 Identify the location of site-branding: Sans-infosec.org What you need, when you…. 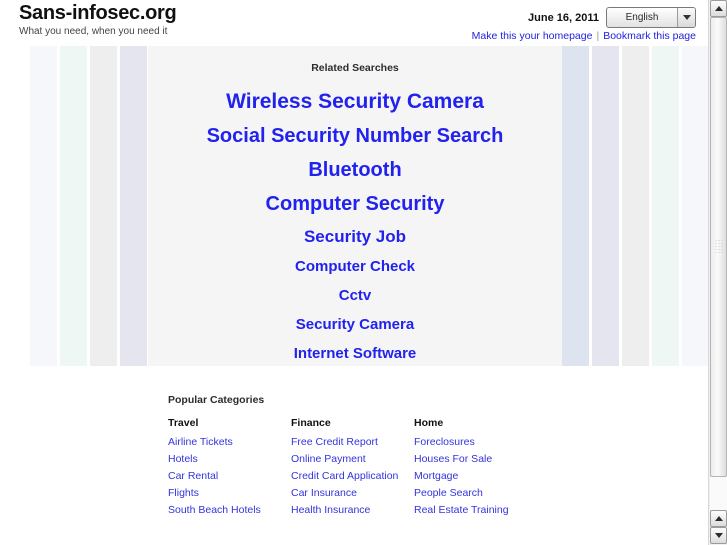
(98, 20).